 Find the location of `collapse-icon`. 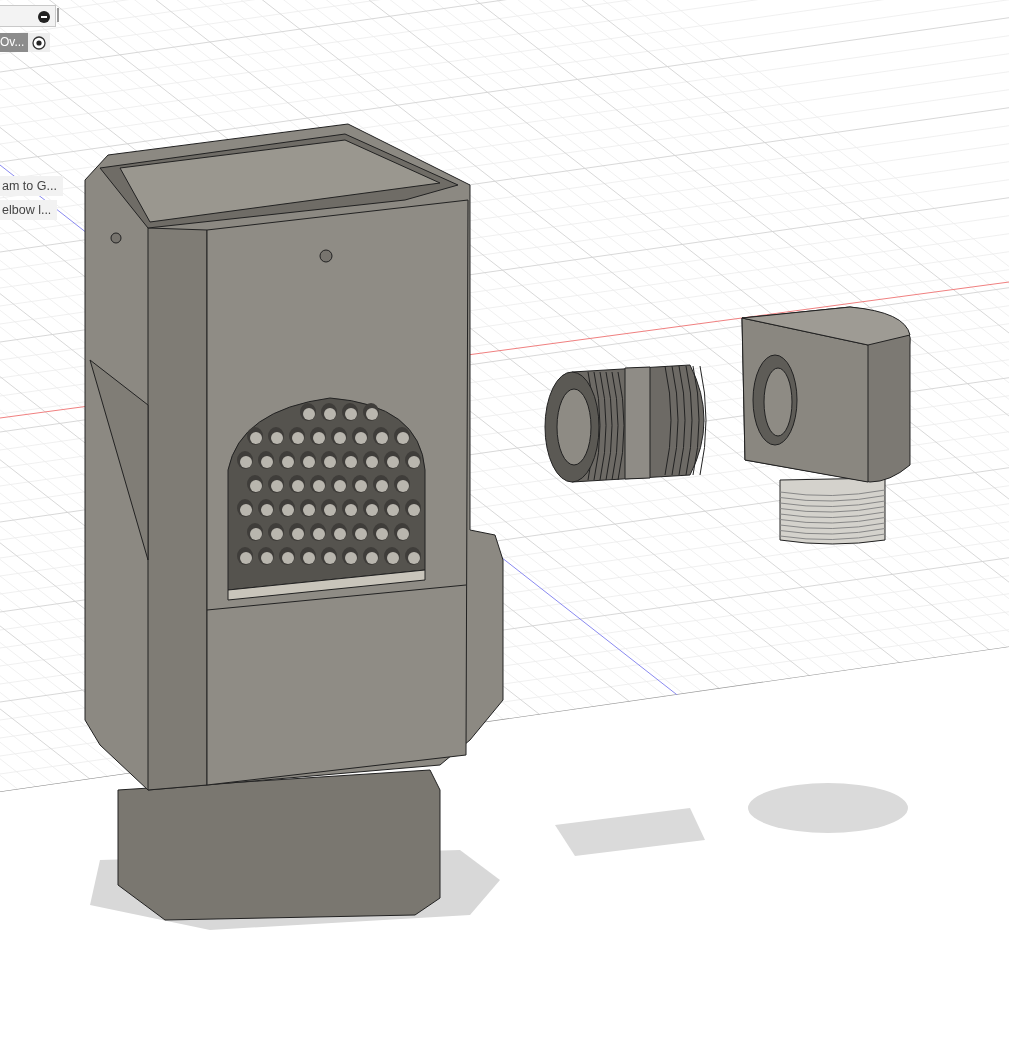

collapse-icon is located at coordinates (44, 17).